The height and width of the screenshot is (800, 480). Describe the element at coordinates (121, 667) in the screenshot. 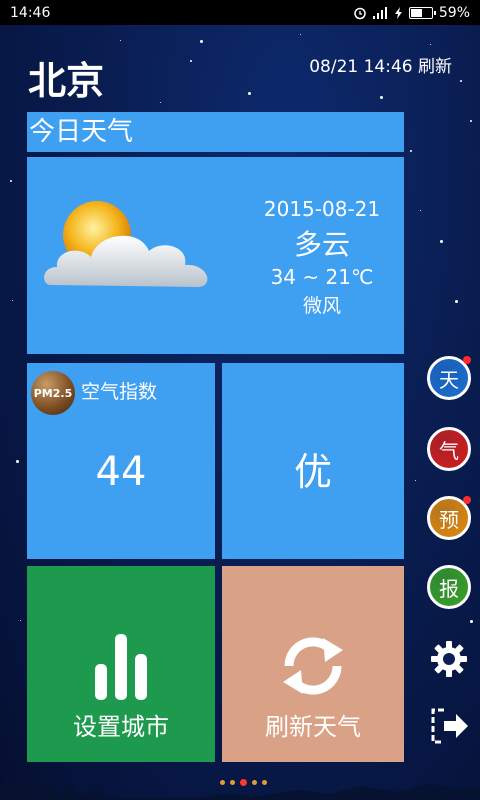

I see `bar-chart-icon` at that location.